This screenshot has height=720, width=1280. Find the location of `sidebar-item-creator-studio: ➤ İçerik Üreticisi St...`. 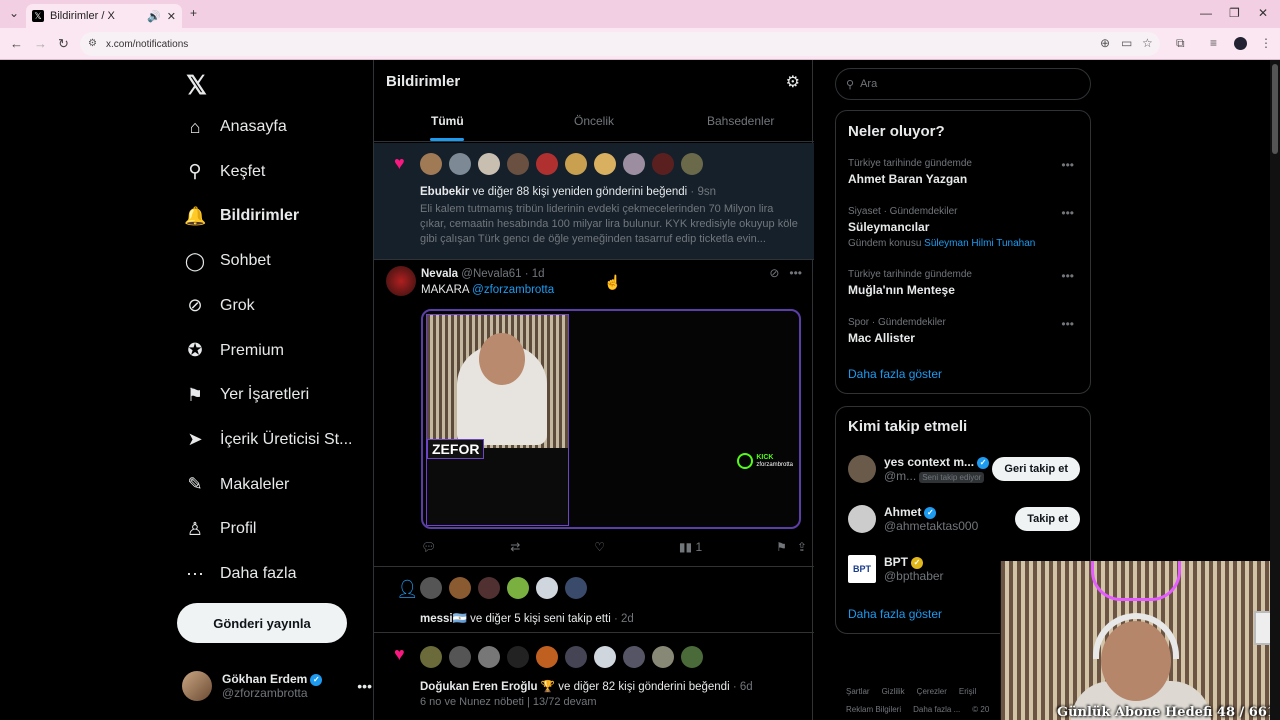

sidebar-item-creator-studio: ➤ İçerik Üreticisi St... is located at coordinates (268, 440).